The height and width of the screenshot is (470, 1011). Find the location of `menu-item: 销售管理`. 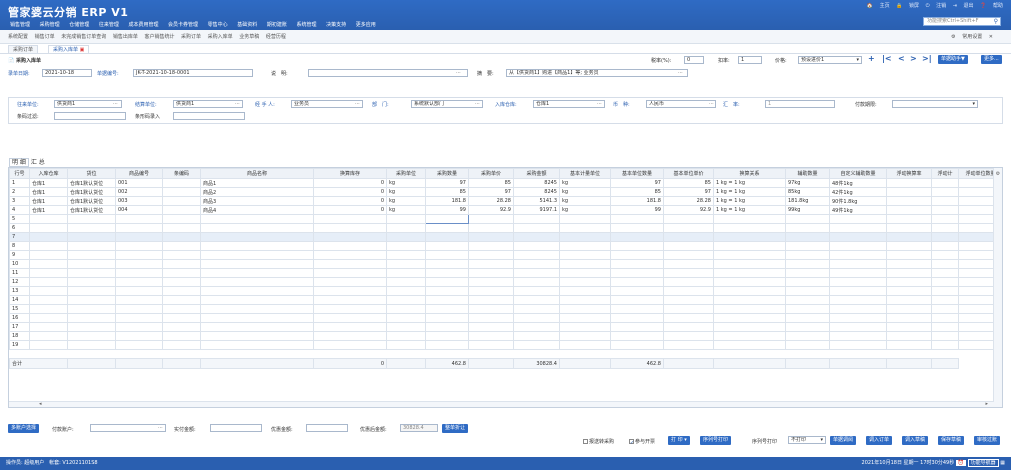

menu-item: 销售管理 is located at coordinates (20, 25).